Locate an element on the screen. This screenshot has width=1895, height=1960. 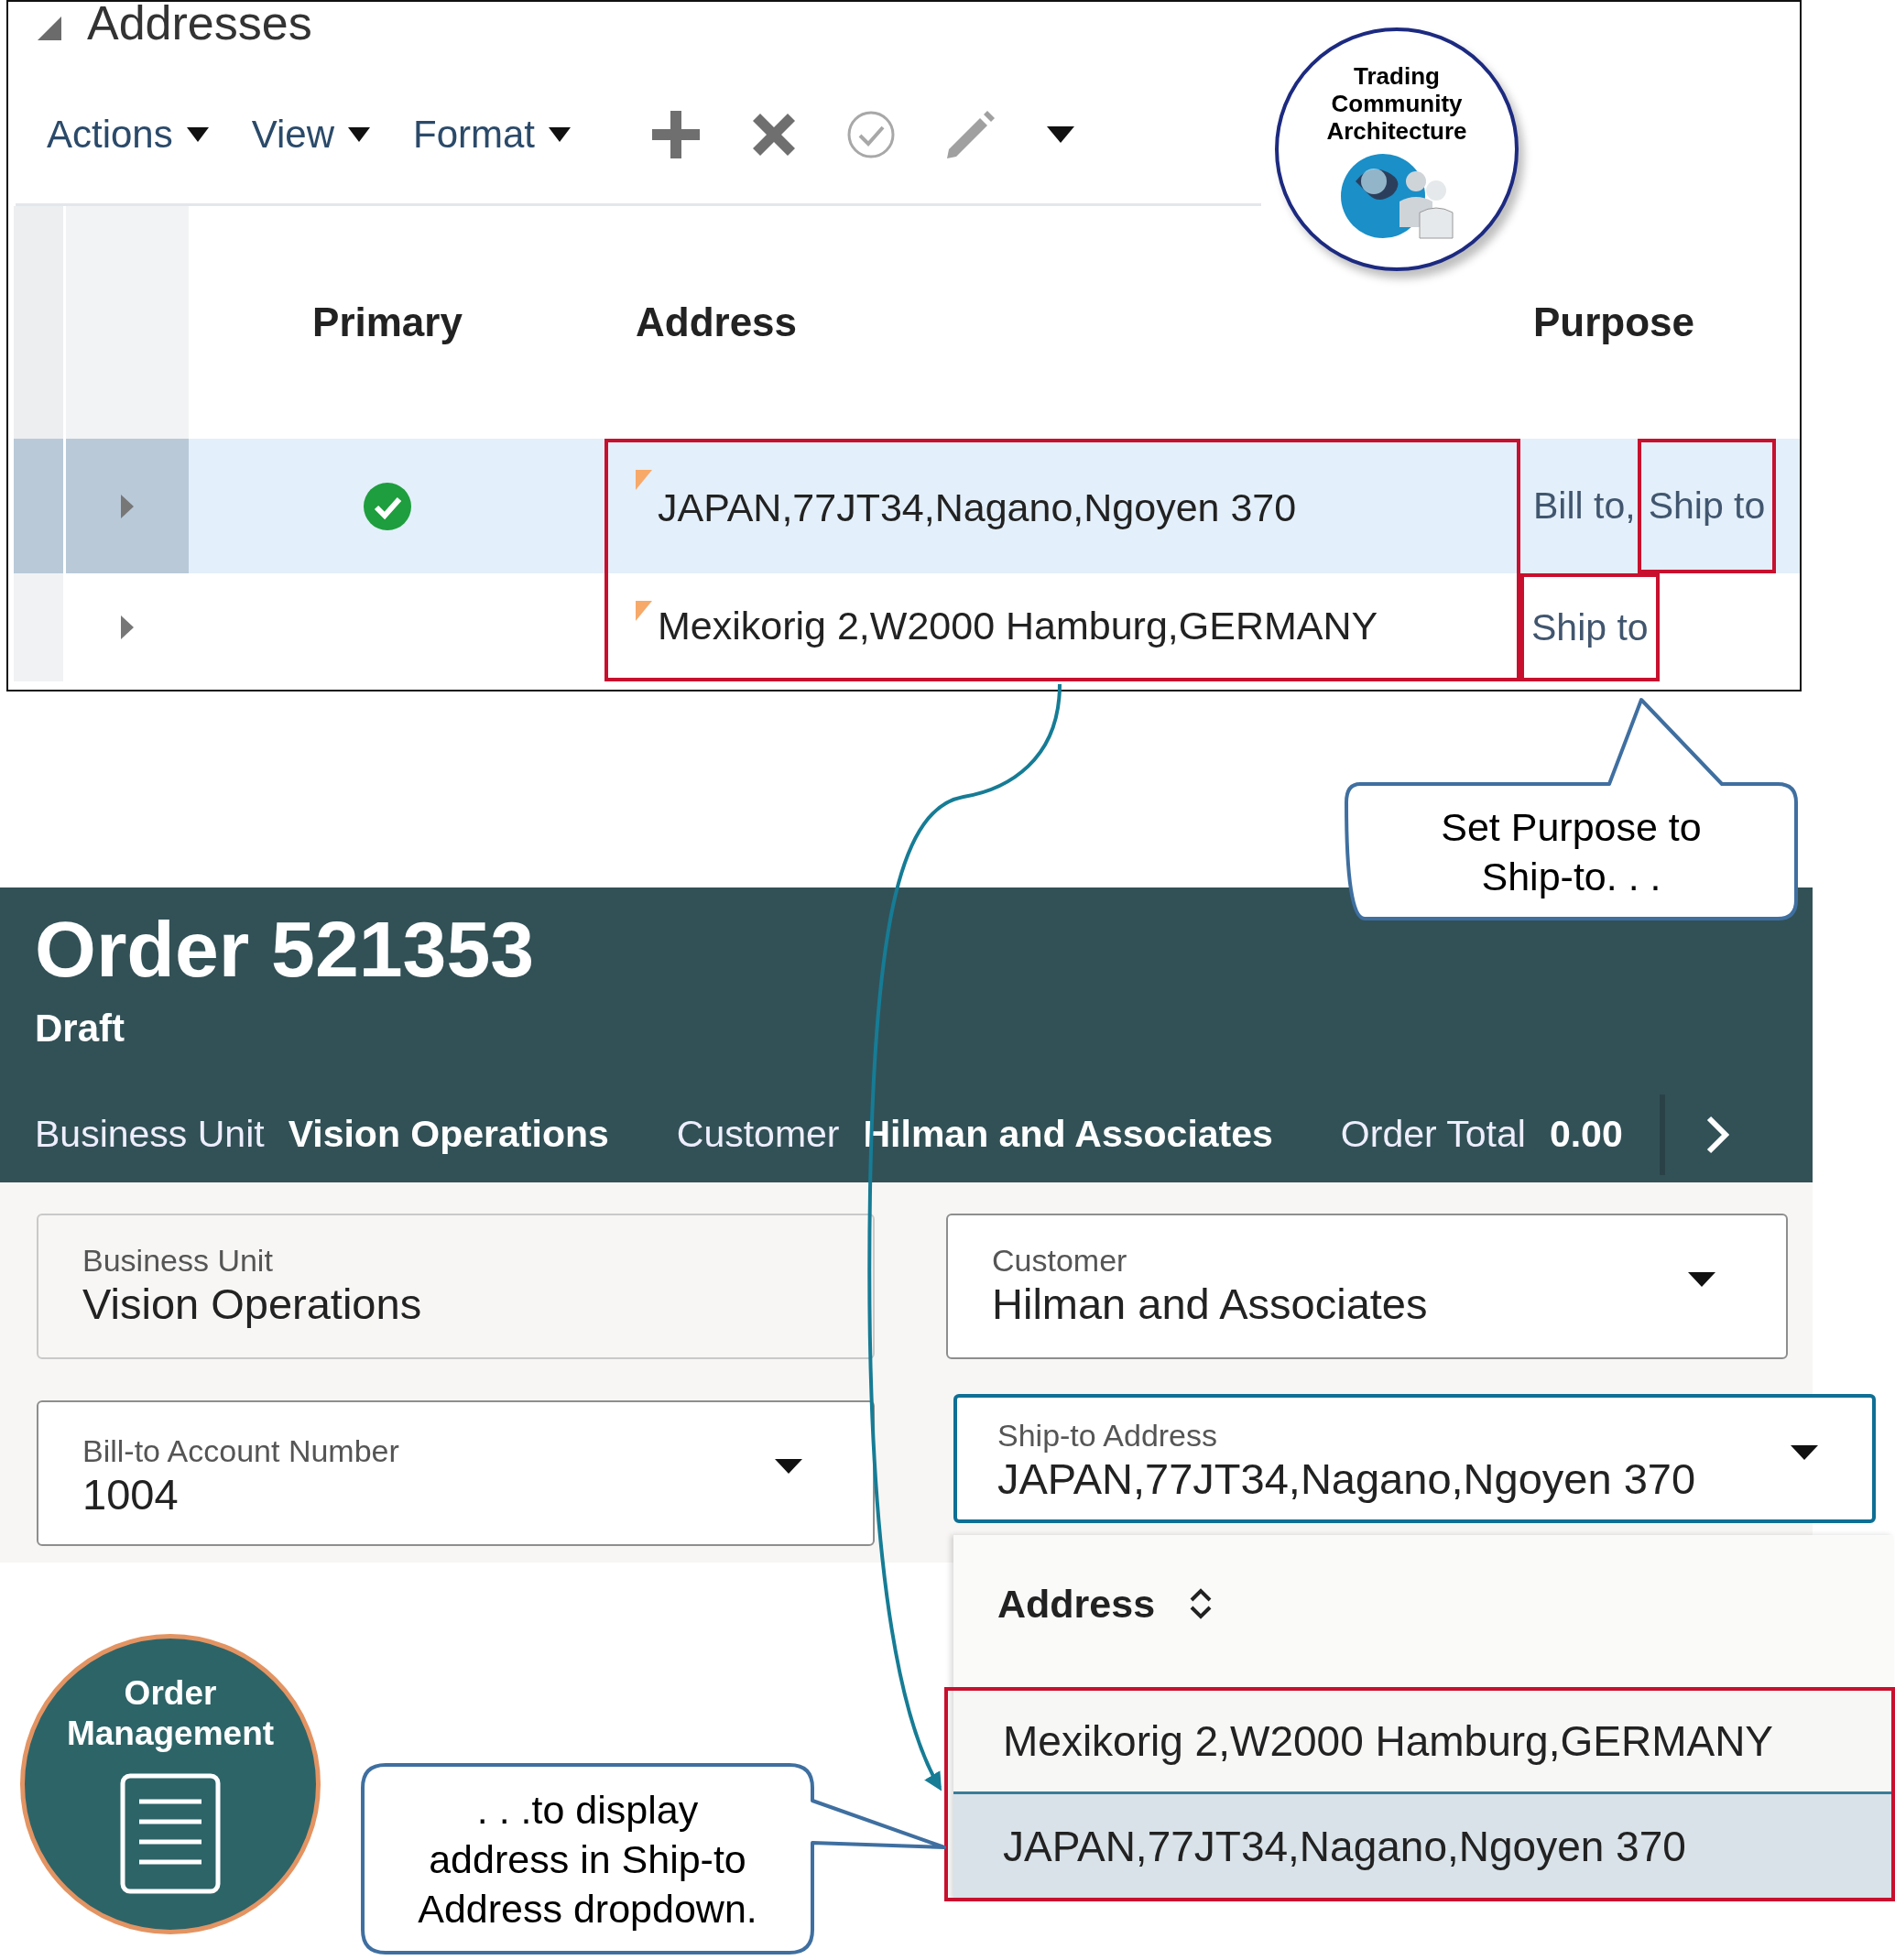
dropdown-option: Mexikorig 2,W2000 Hamburg,GERMANY is located at coordinates (1422, 1742).